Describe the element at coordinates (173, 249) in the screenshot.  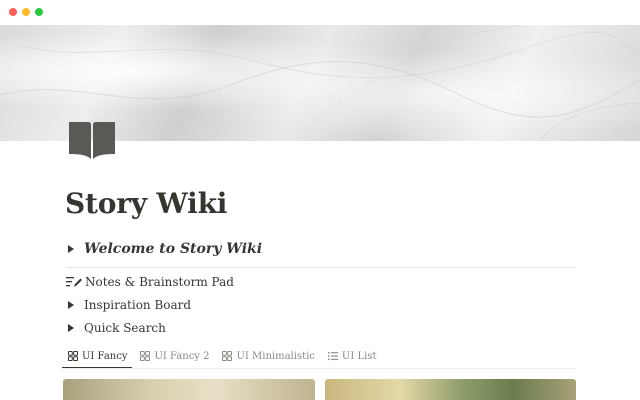
I see `toggle-welcome-label: Welcome to Story Wiki` at that location.